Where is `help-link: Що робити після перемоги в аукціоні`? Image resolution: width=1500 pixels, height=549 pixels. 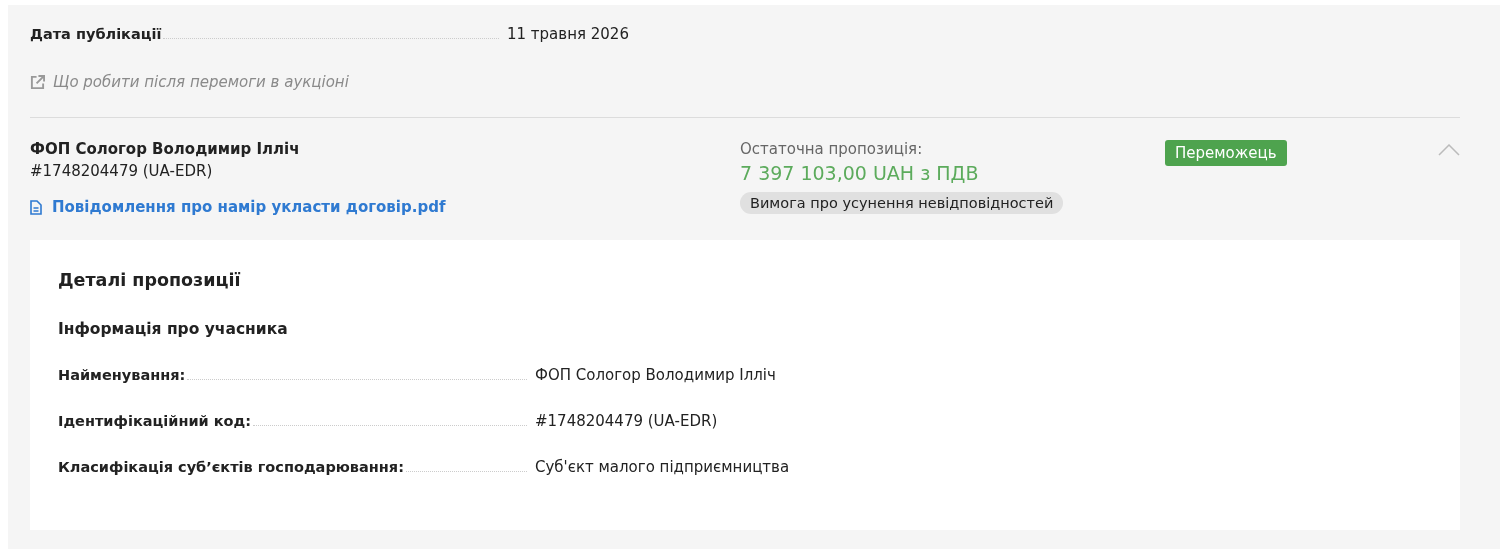 help-link: Що робити після перемоги в аукціоні is located at coordinates (189, 82).